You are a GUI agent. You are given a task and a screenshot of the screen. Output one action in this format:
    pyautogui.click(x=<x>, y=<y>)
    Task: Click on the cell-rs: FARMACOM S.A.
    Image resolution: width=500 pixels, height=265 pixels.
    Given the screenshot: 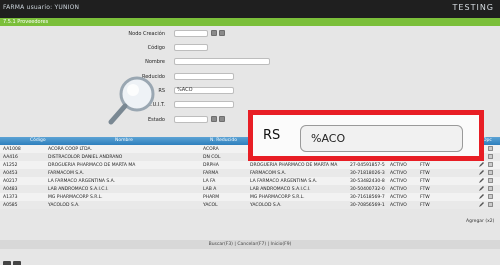 What is the action you would take?
    pyautogui.click(x=268, y=173)
    